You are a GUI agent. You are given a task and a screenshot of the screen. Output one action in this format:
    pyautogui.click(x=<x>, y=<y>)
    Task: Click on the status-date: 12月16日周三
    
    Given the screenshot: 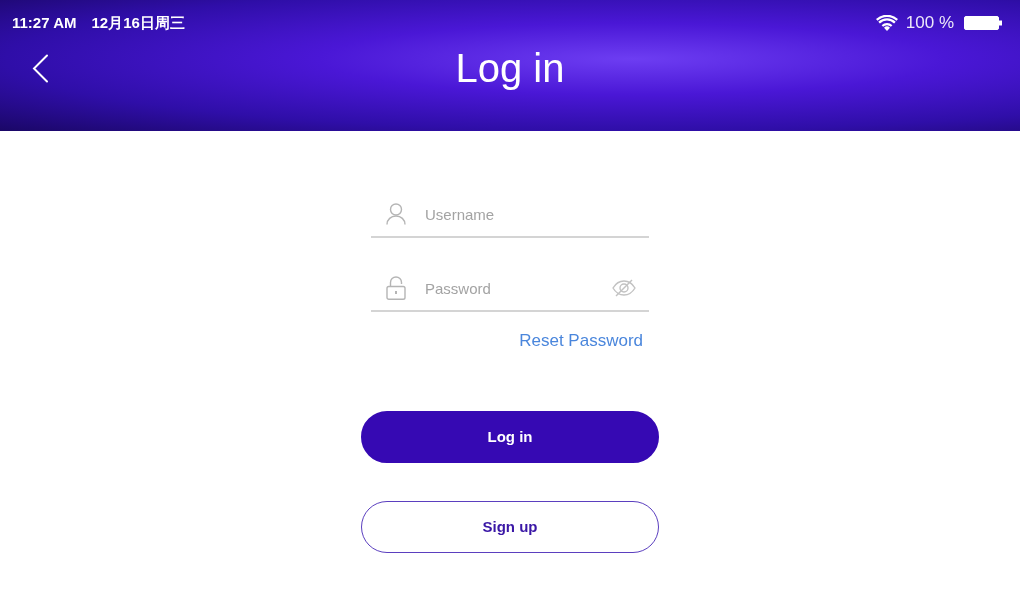 What is the action you would take?
    pyautogui.click(x=138, y=23)
    